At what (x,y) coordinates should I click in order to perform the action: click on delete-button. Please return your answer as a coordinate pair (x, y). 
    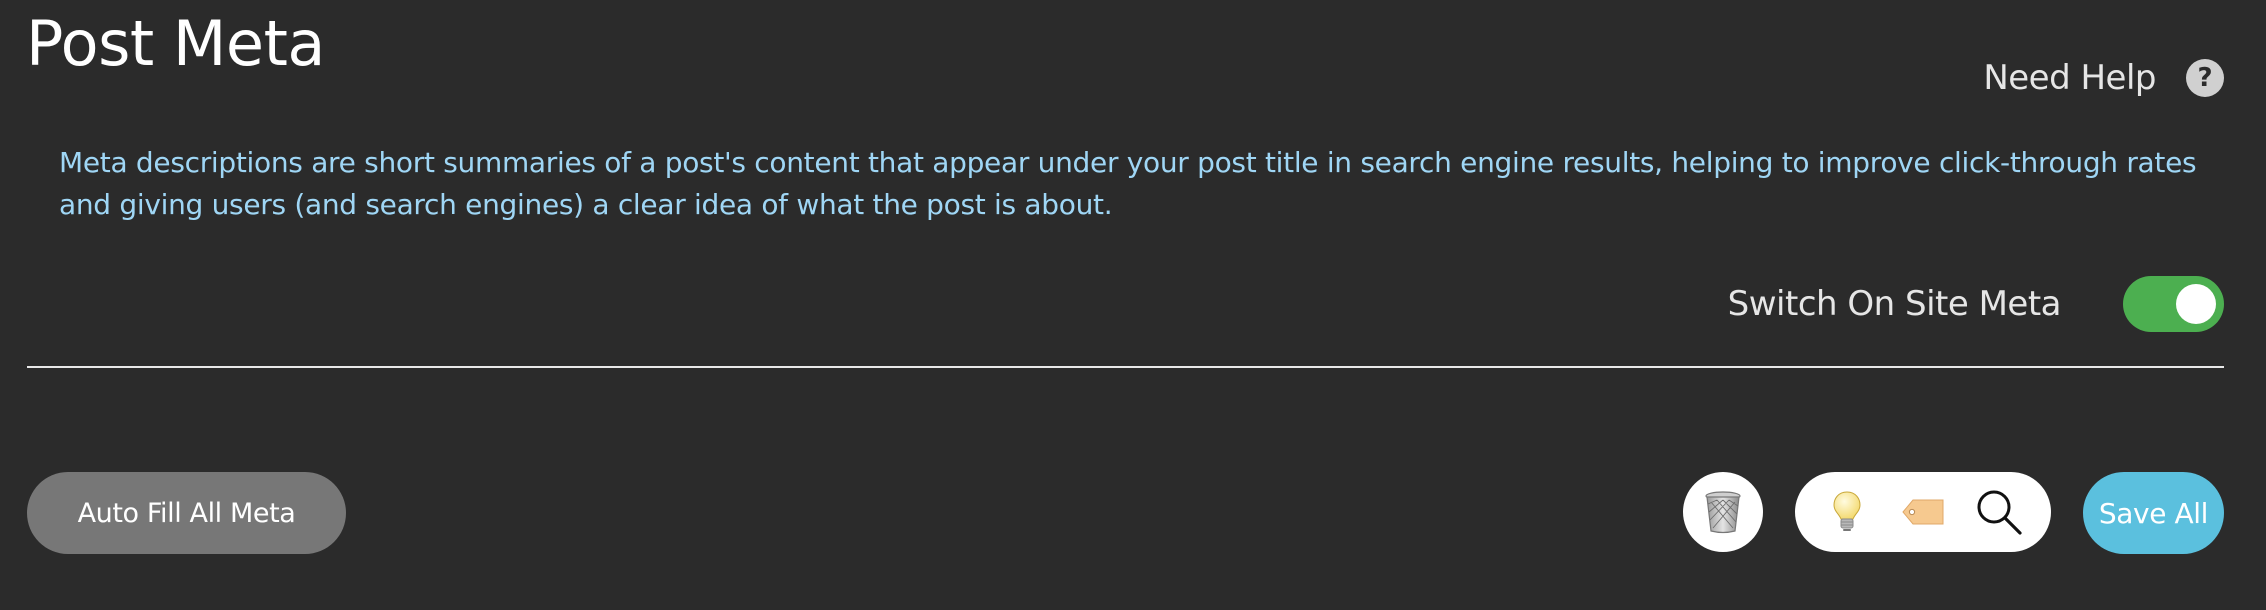
    Looking at the image, I should click on (1723, 512).